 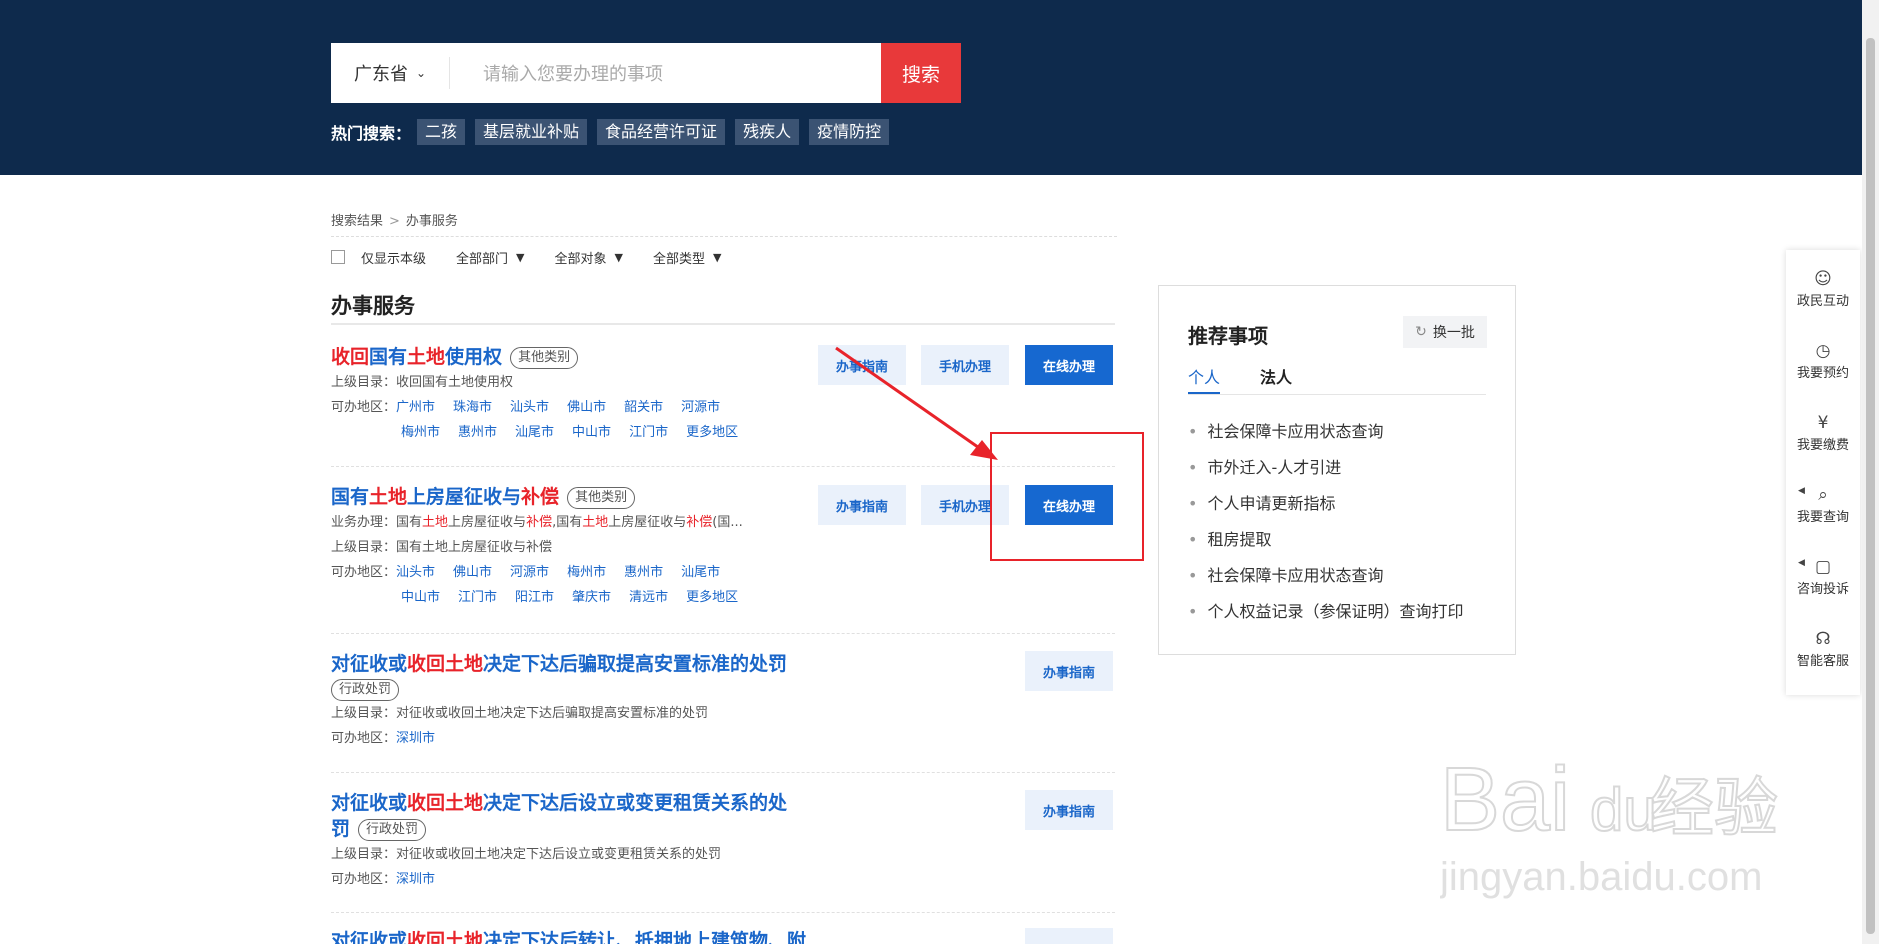 What do you see at coordinates (1421, 332) in the screenshot?
I see `refresh-icon: ↻` at bounding box center [1421, 332].